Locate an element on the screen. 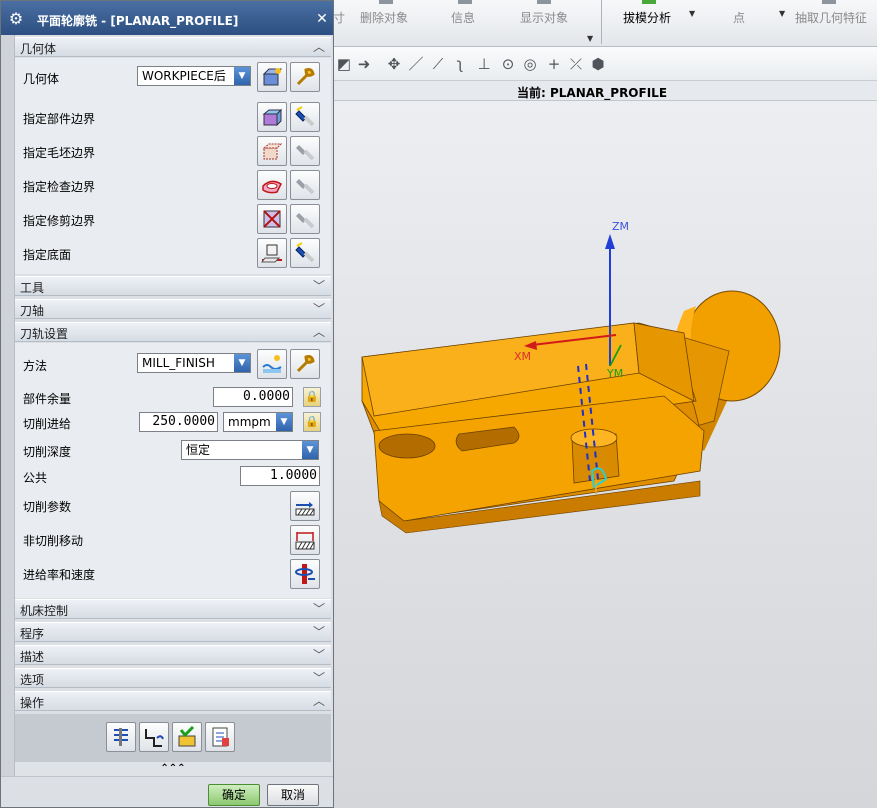  display-trim-boundary-button is located at coordinates (305, 219).